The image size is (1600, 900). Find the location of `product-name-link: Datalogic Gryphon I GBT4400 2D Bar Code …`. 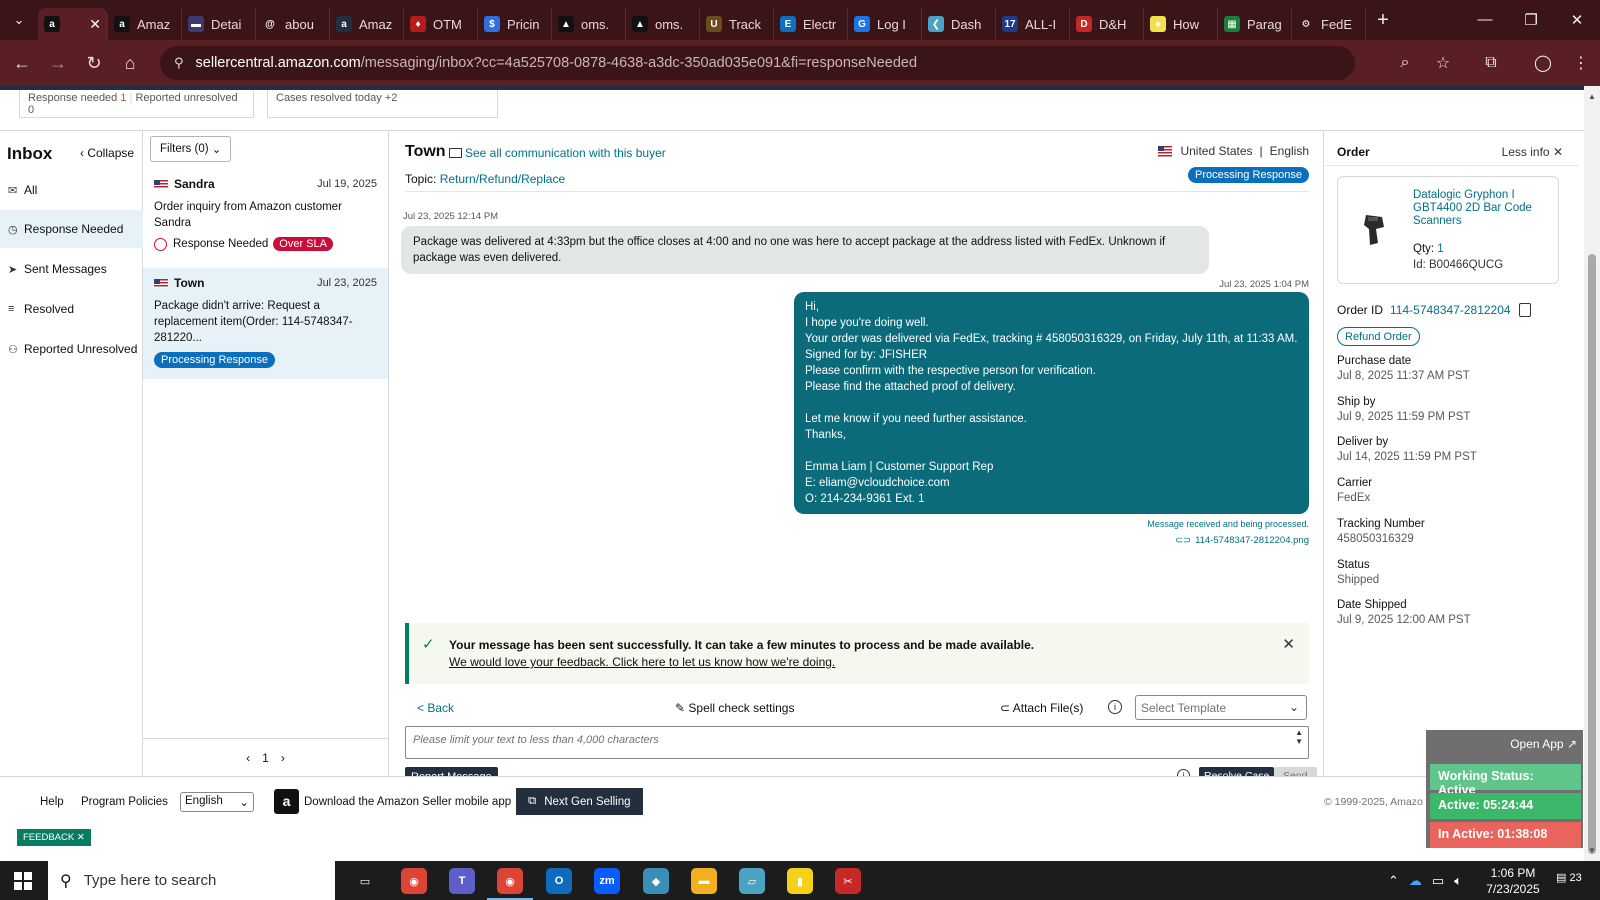

product-name-link: Datalogic Gryphon I GBT4400 2D Bar Code … is located at coordinates (1483, 208).